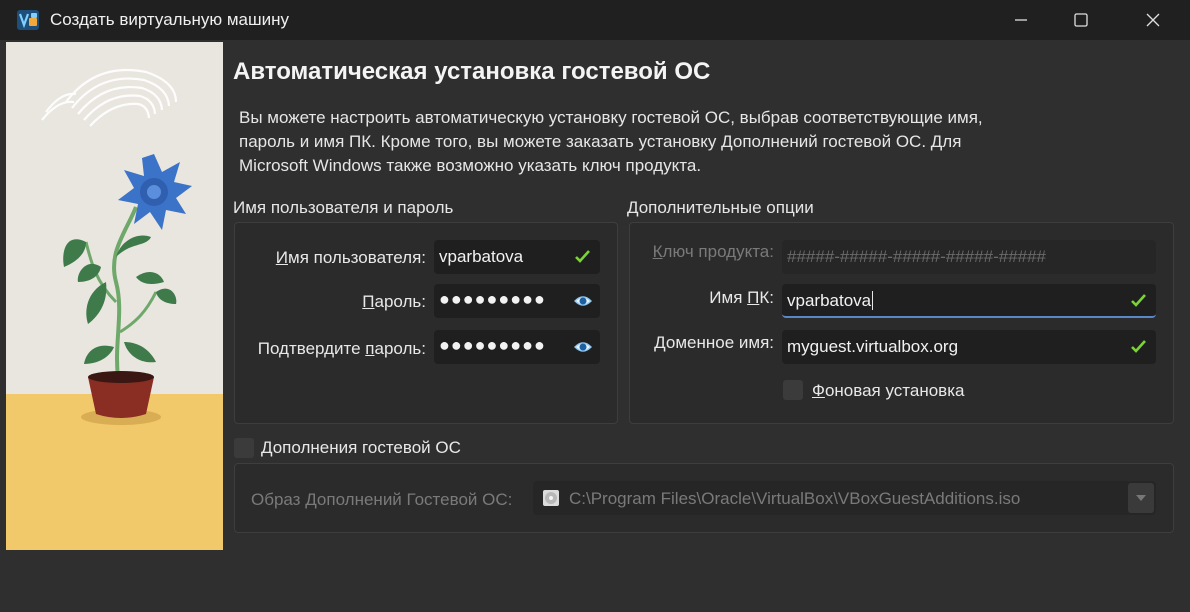  I want to click on optical-disc-icon, so click(551, 498).